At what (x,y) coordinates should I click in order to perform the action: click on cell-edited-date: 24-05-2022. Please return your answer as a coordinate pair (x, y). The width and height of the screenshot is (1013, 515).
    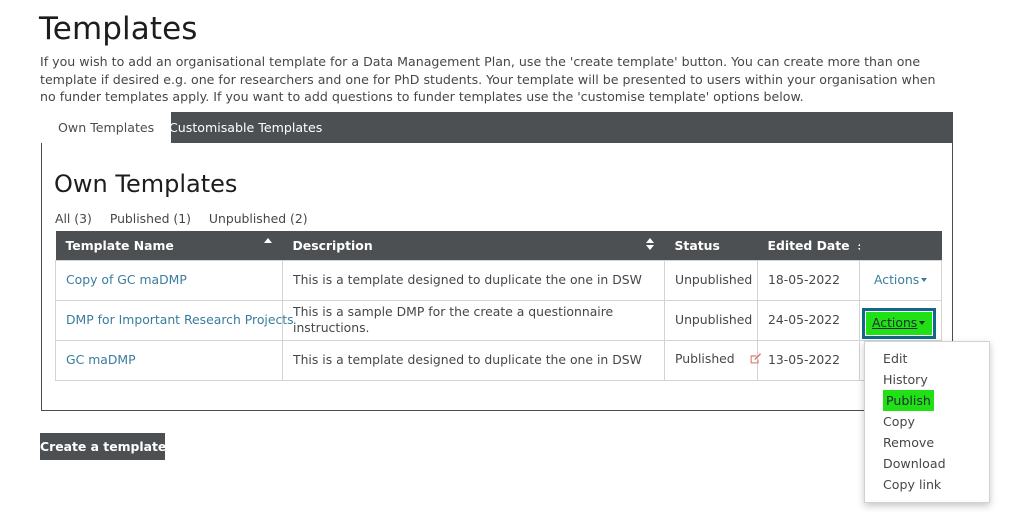
    Looking at the image, I should click on (808, 320).